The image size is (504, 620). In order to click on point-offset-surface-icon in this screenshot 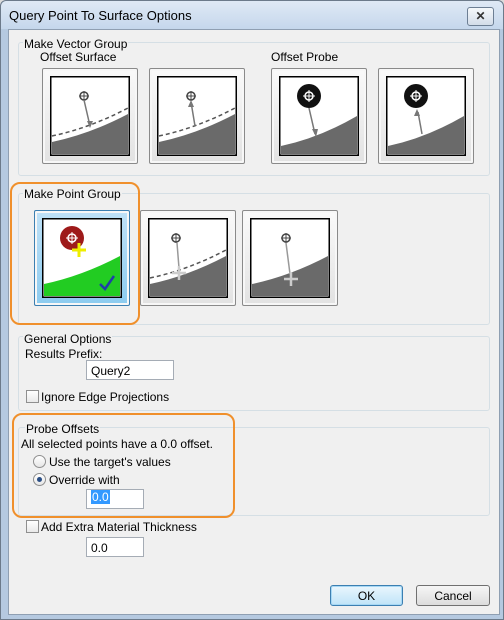, I will do `click(188, 258)`.